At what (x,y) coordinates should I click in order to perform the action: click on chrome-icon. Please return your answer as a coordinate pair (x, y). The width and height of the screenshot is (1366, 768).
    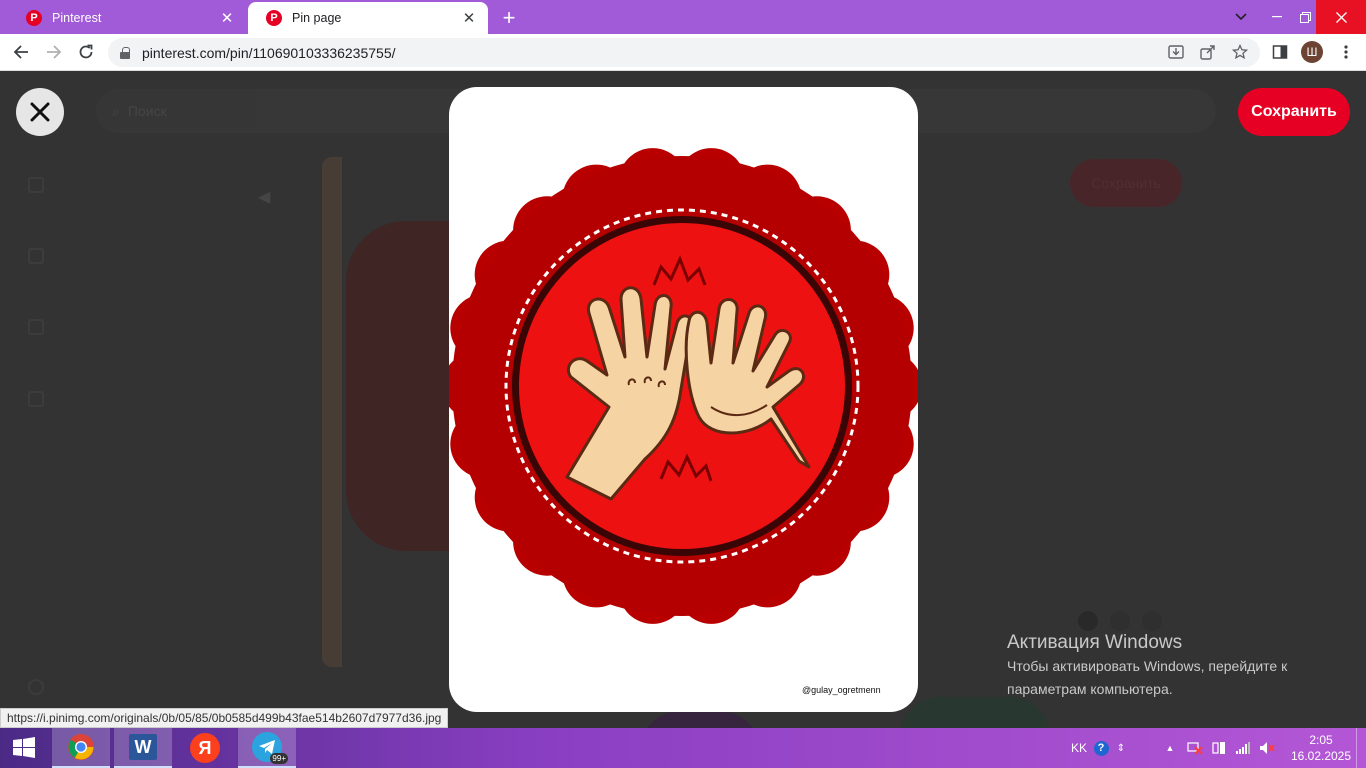
    Looking at the image, I should click on (81, 747).